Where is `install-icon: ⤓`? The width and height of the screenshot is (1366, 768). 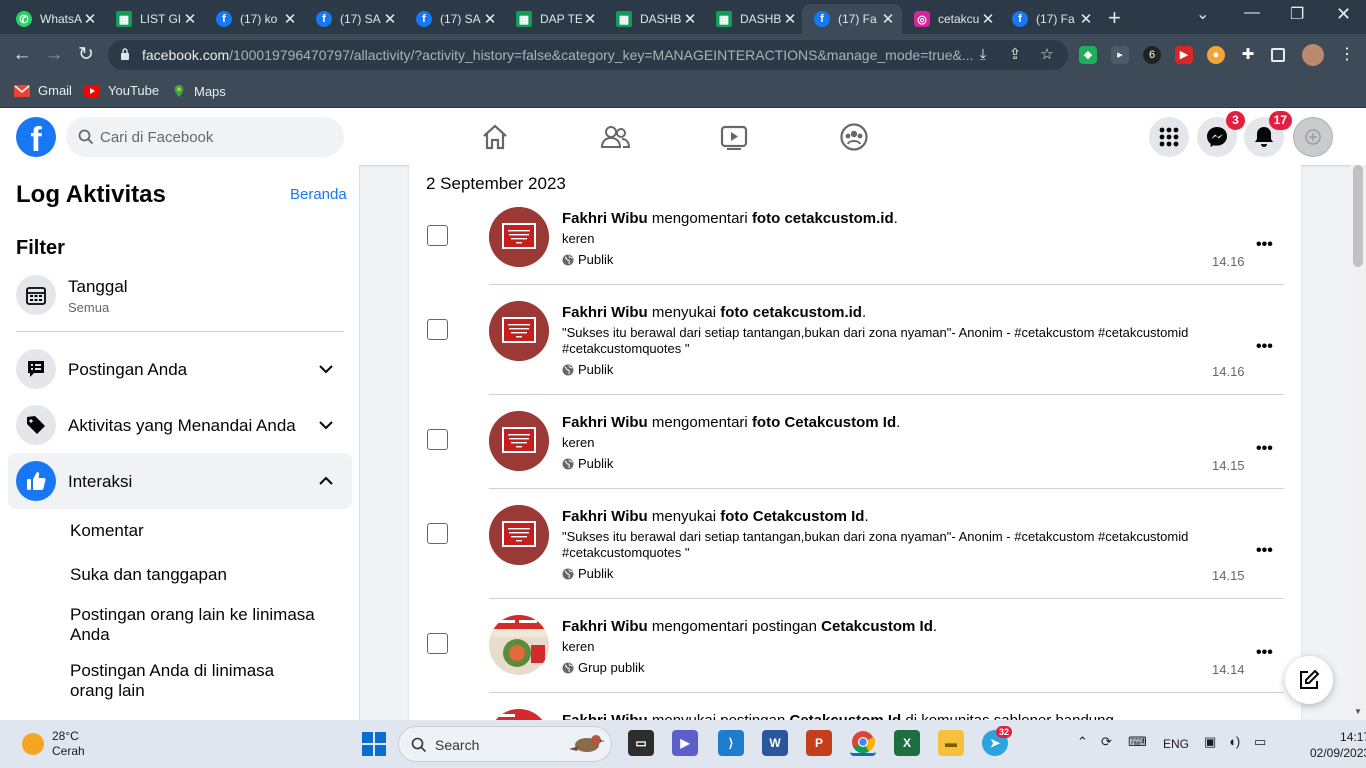 install-icon: ⤓ is located at coordinates (983, 55).